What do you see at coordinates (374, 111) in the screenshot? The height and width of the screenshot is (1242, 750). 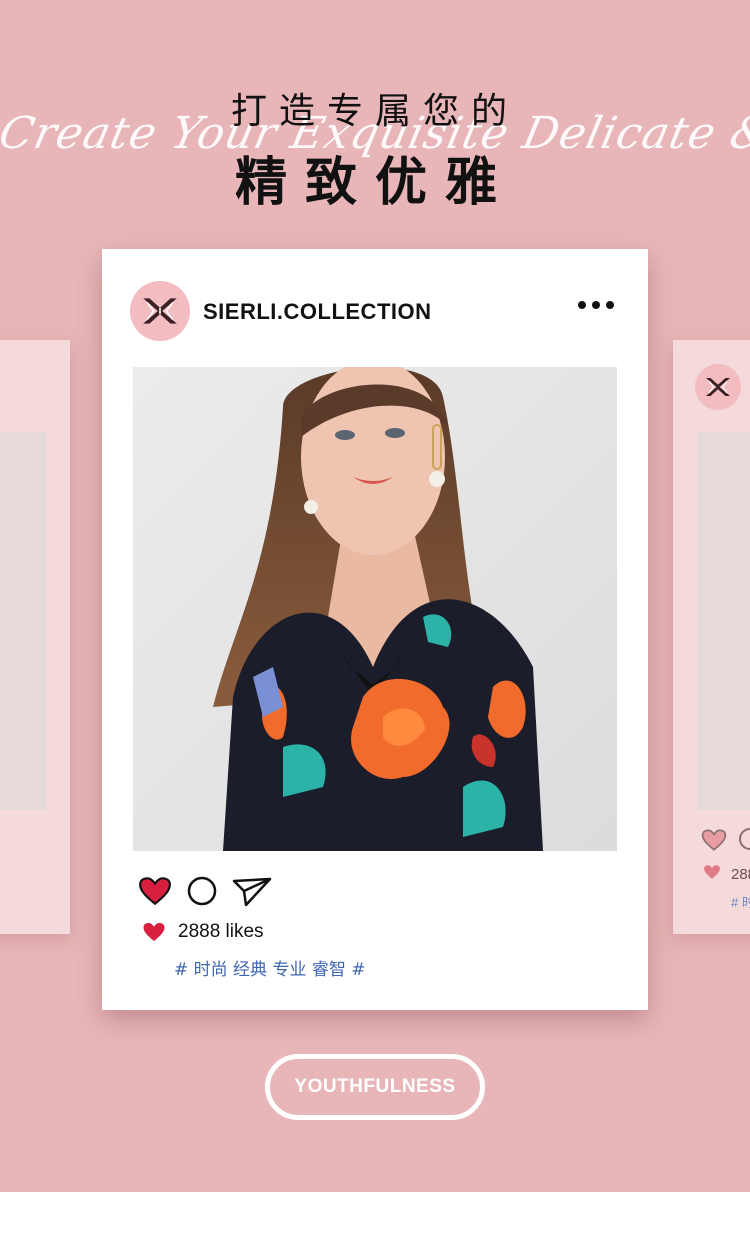 I see `heading-line-1: 打造专属您的` at bounding box center [374, 111].